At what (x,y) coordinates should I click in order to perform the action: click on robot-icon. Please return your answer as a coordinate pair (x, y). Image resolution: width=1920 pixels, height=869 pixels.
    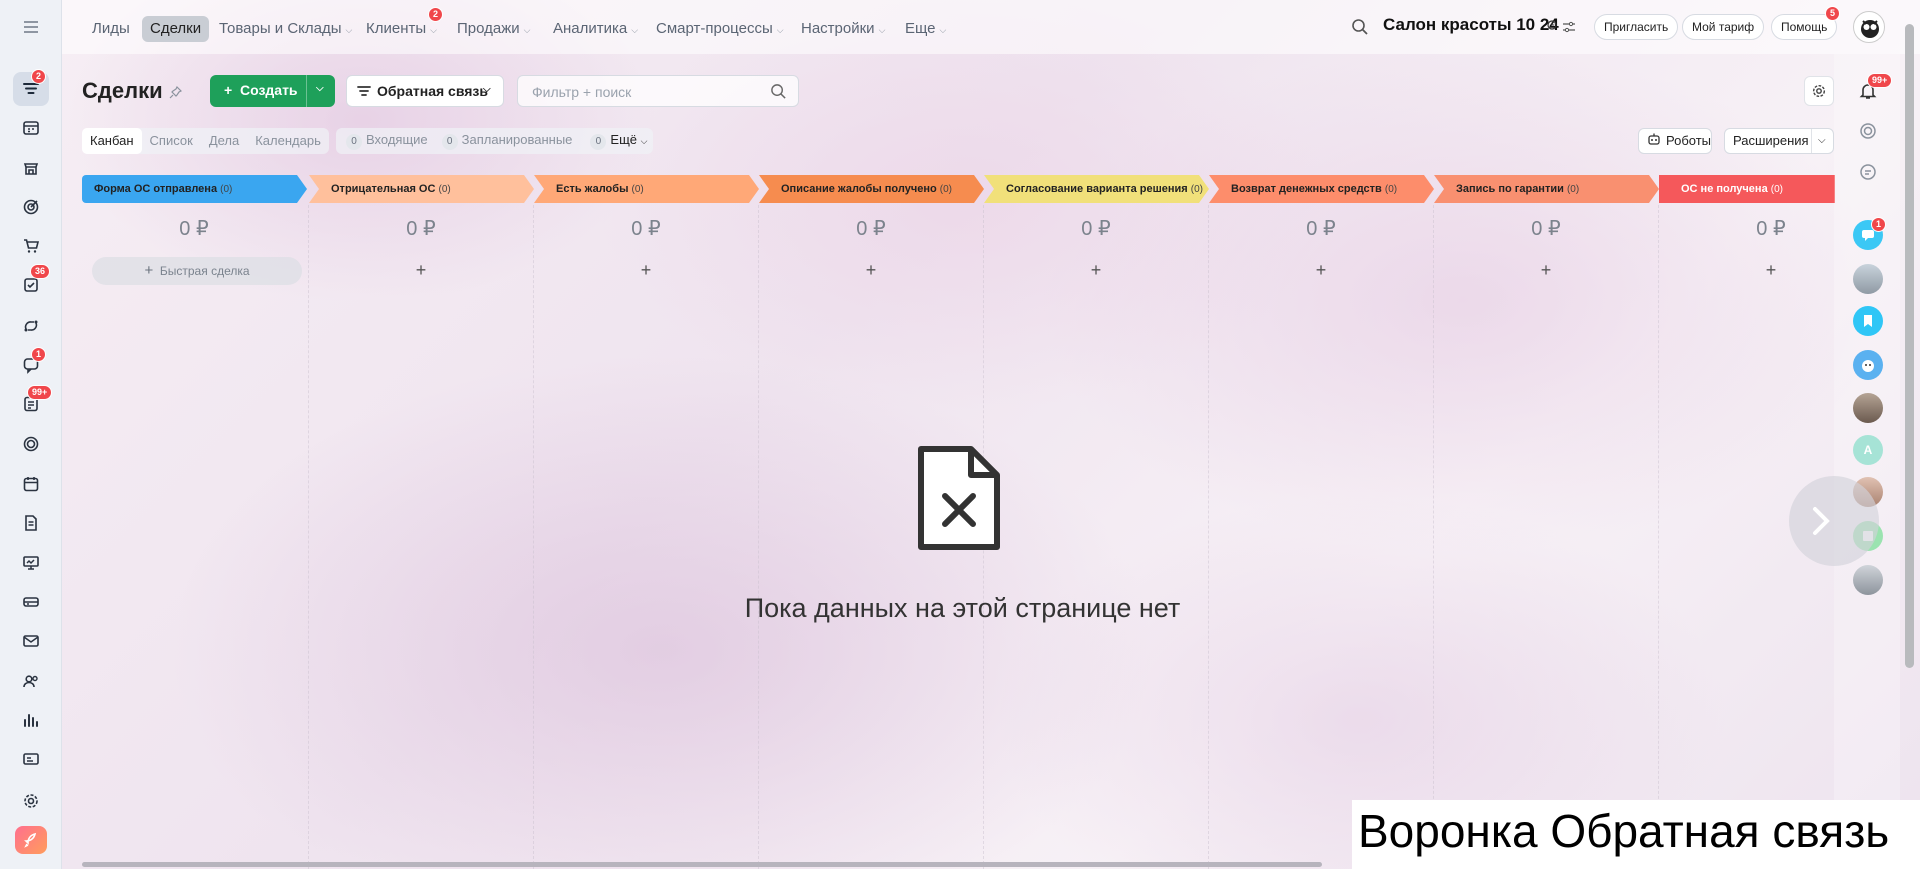
    Looking at the image, I should click on (1654, 142).